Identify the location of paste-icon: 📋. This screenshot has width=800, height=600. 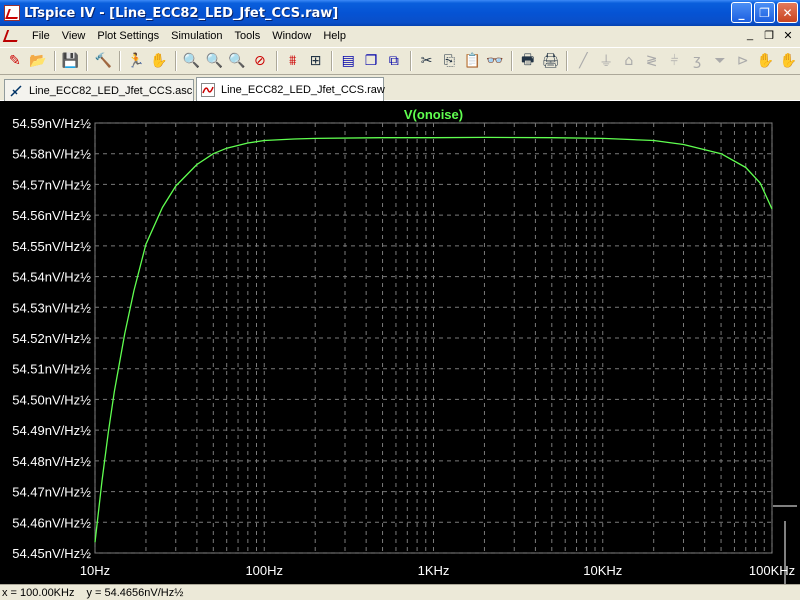
(472, 61).